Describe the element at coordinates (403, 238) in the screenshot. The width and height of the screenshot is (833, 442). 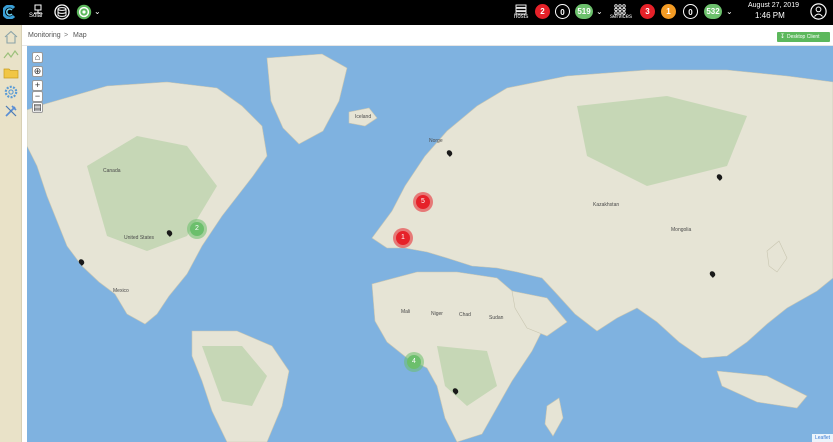
I see `map-cluster-iberia: 1` at that location.